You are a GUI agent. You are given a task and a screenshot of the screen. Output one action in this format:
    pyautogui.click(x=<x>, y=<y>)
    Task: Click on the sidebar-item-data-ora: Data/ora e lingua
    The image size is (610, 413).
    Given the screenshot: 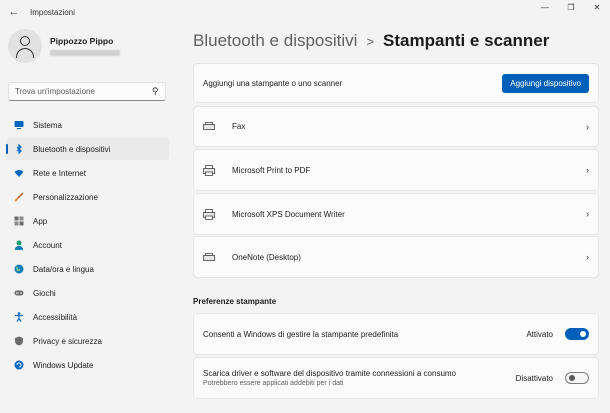 What is the action you would take?
    pyautogui.click(x=87, y=269)
    